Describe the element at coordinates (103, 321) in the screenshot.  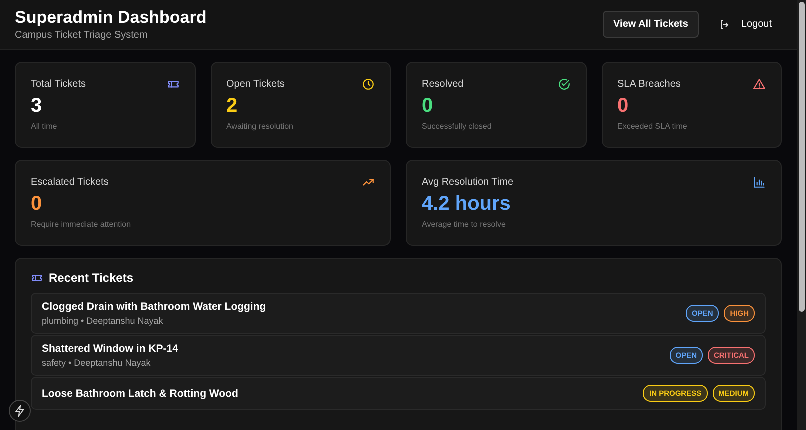
I see `ticket-meta: plumbing • Deeptanshu Nayak` at that location.